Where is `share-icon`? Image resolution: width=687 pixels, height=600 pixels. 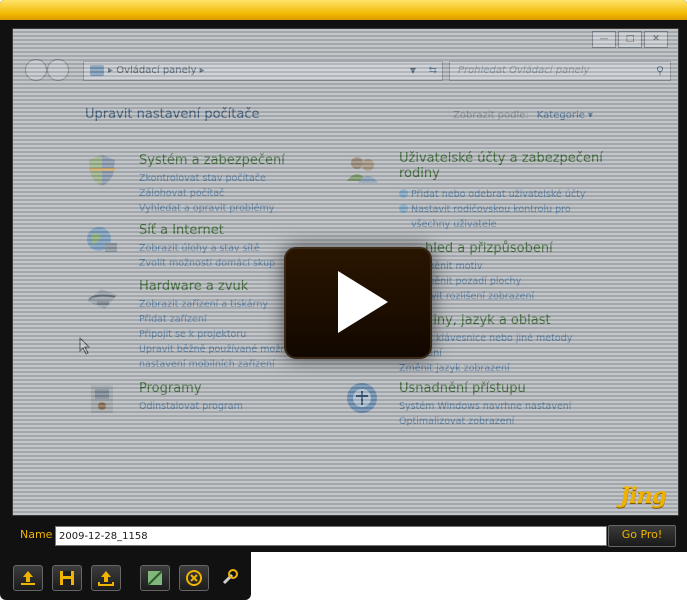
share-icon is located at coordinates (106, 578).